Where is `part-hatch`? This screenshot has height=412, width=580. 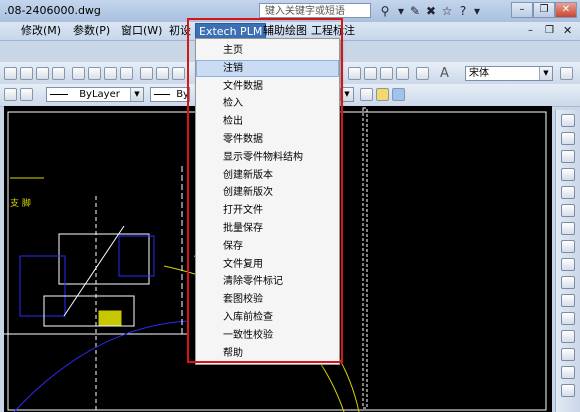 part-hatch is located at coordinates (110, 318).